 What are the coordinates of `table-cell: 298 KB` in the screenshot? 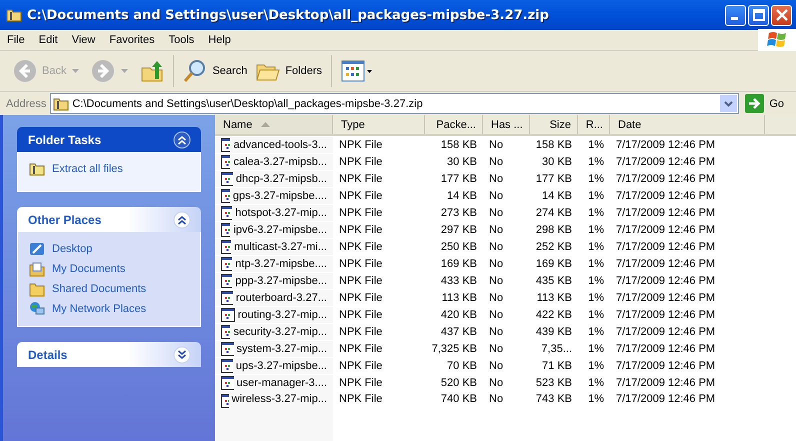 It's located at (554, 230).